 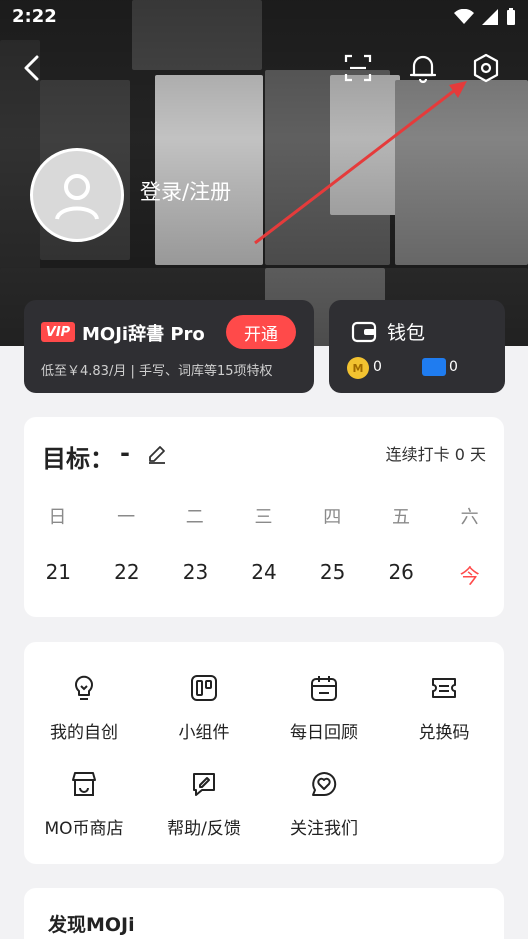 What do you see at coordinates (417, 346) in the screenshot?
I see `wallet-card: 钱包 M 0 0` at bounding box center [417, 346].